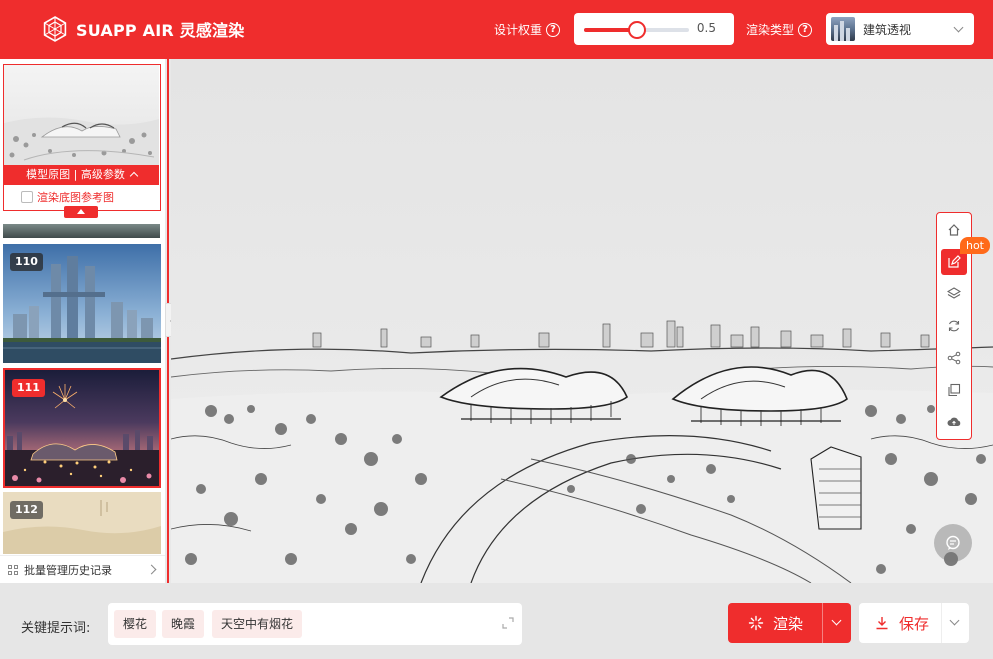 The height and width of the screenshot is (659, 993). What do you see at coordinates (151, 569) in the screenshot?
I see `chevron-right-icon` at bounding box center [151, 569].